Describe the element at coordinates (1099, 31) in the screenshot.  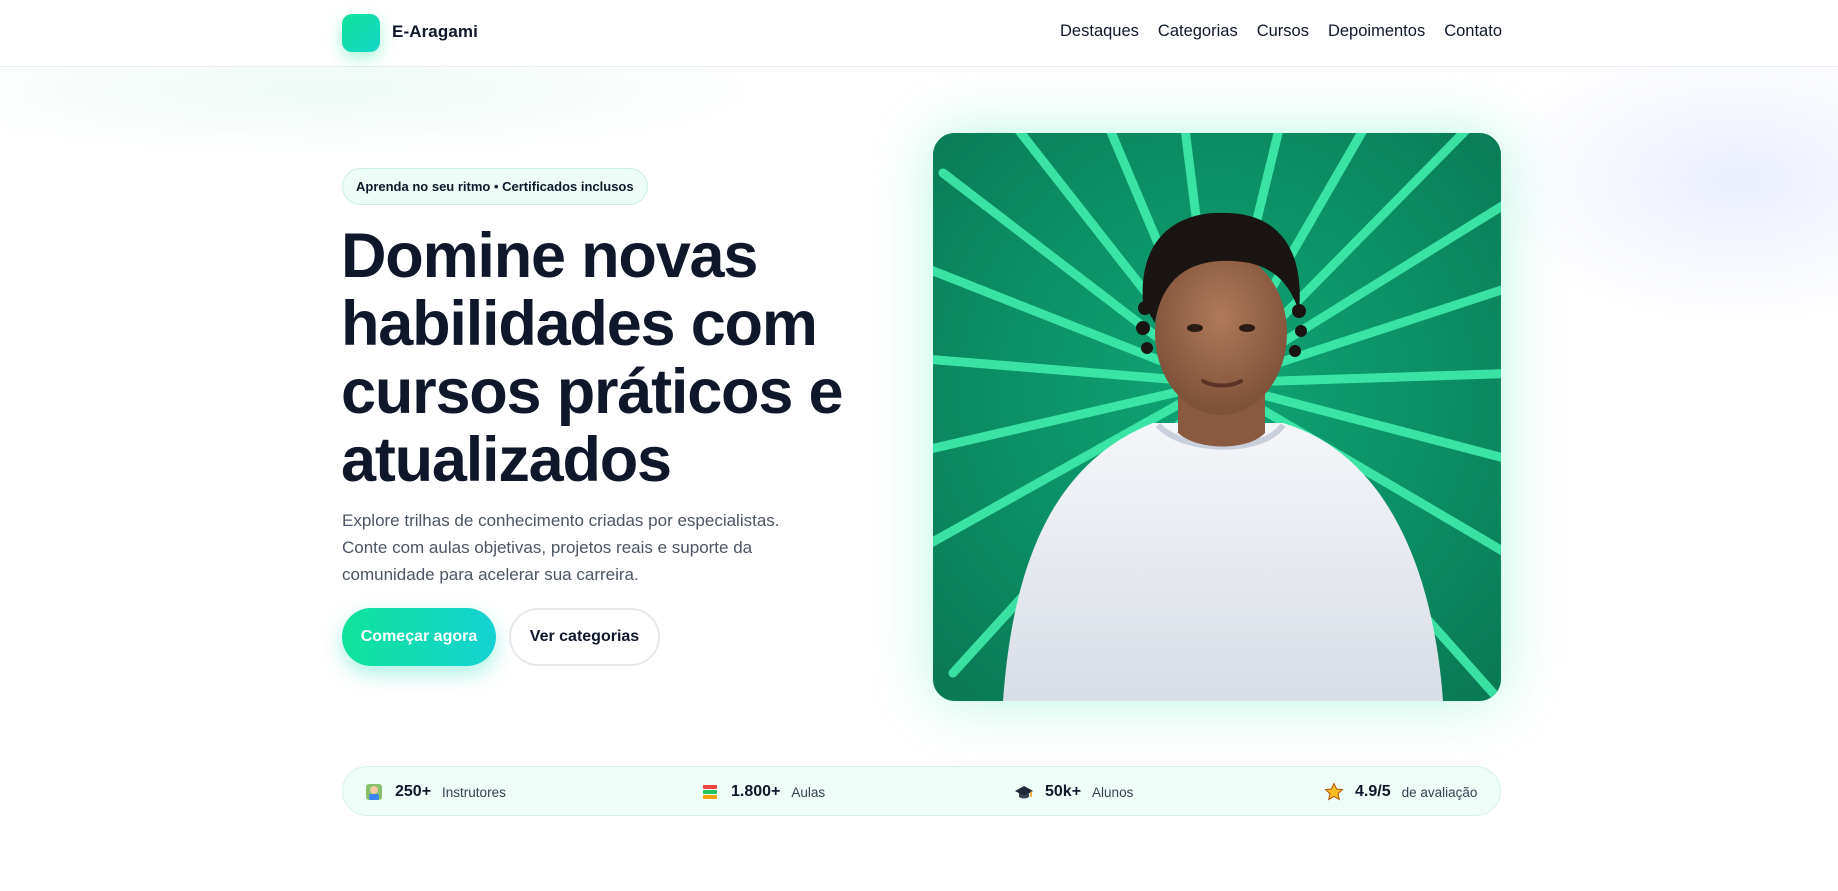
I see `nav-item-destaques: Destaques` at that location.